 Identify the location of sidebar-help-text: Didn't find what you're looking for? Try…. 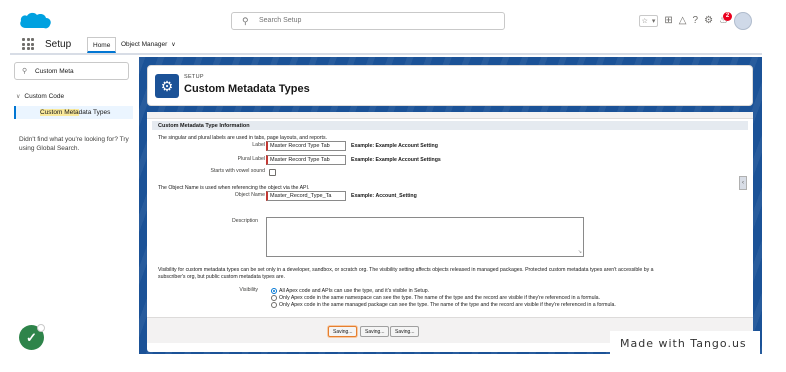
(74, 144).